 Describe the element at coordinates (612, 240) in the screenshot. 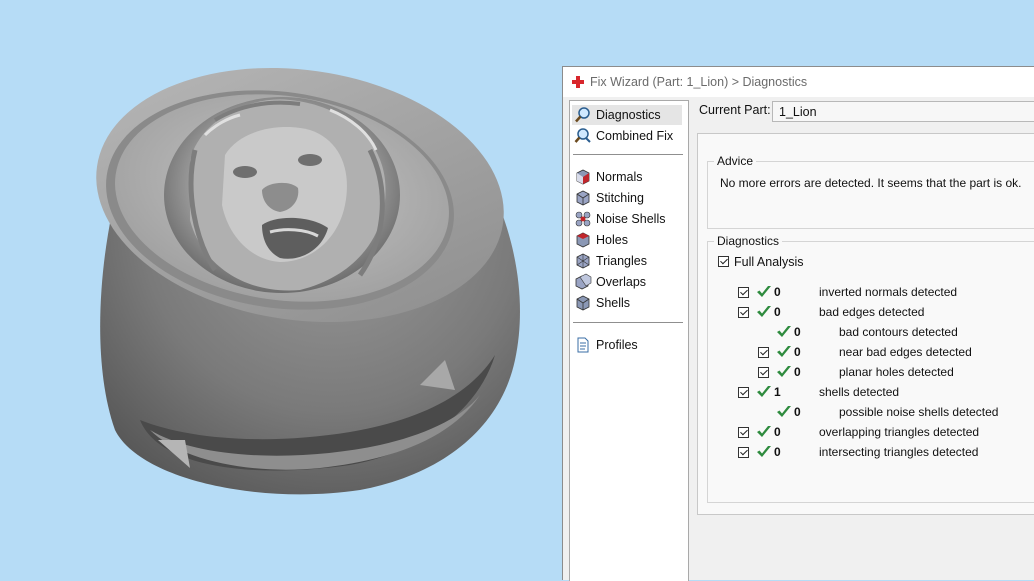

I see `nav-label: Holes` at that location.